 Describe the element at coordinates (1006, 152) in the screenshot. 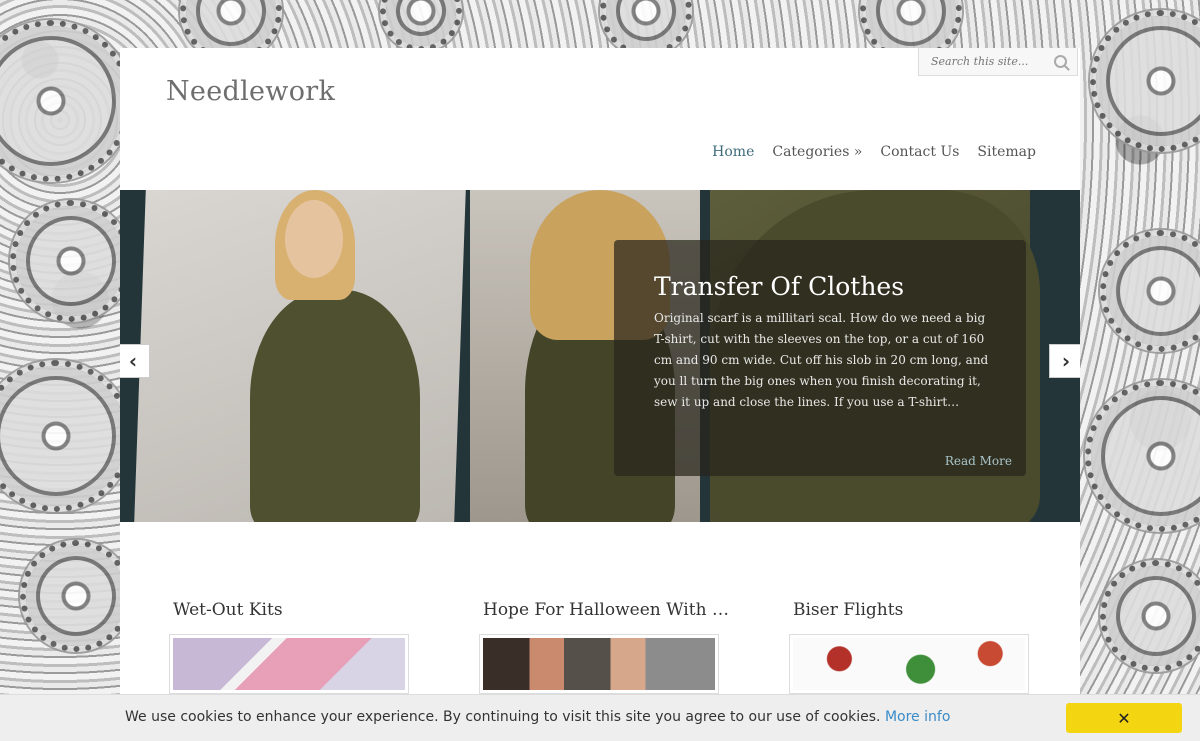

I see `nav-sitemap: Sitemap` at that location.